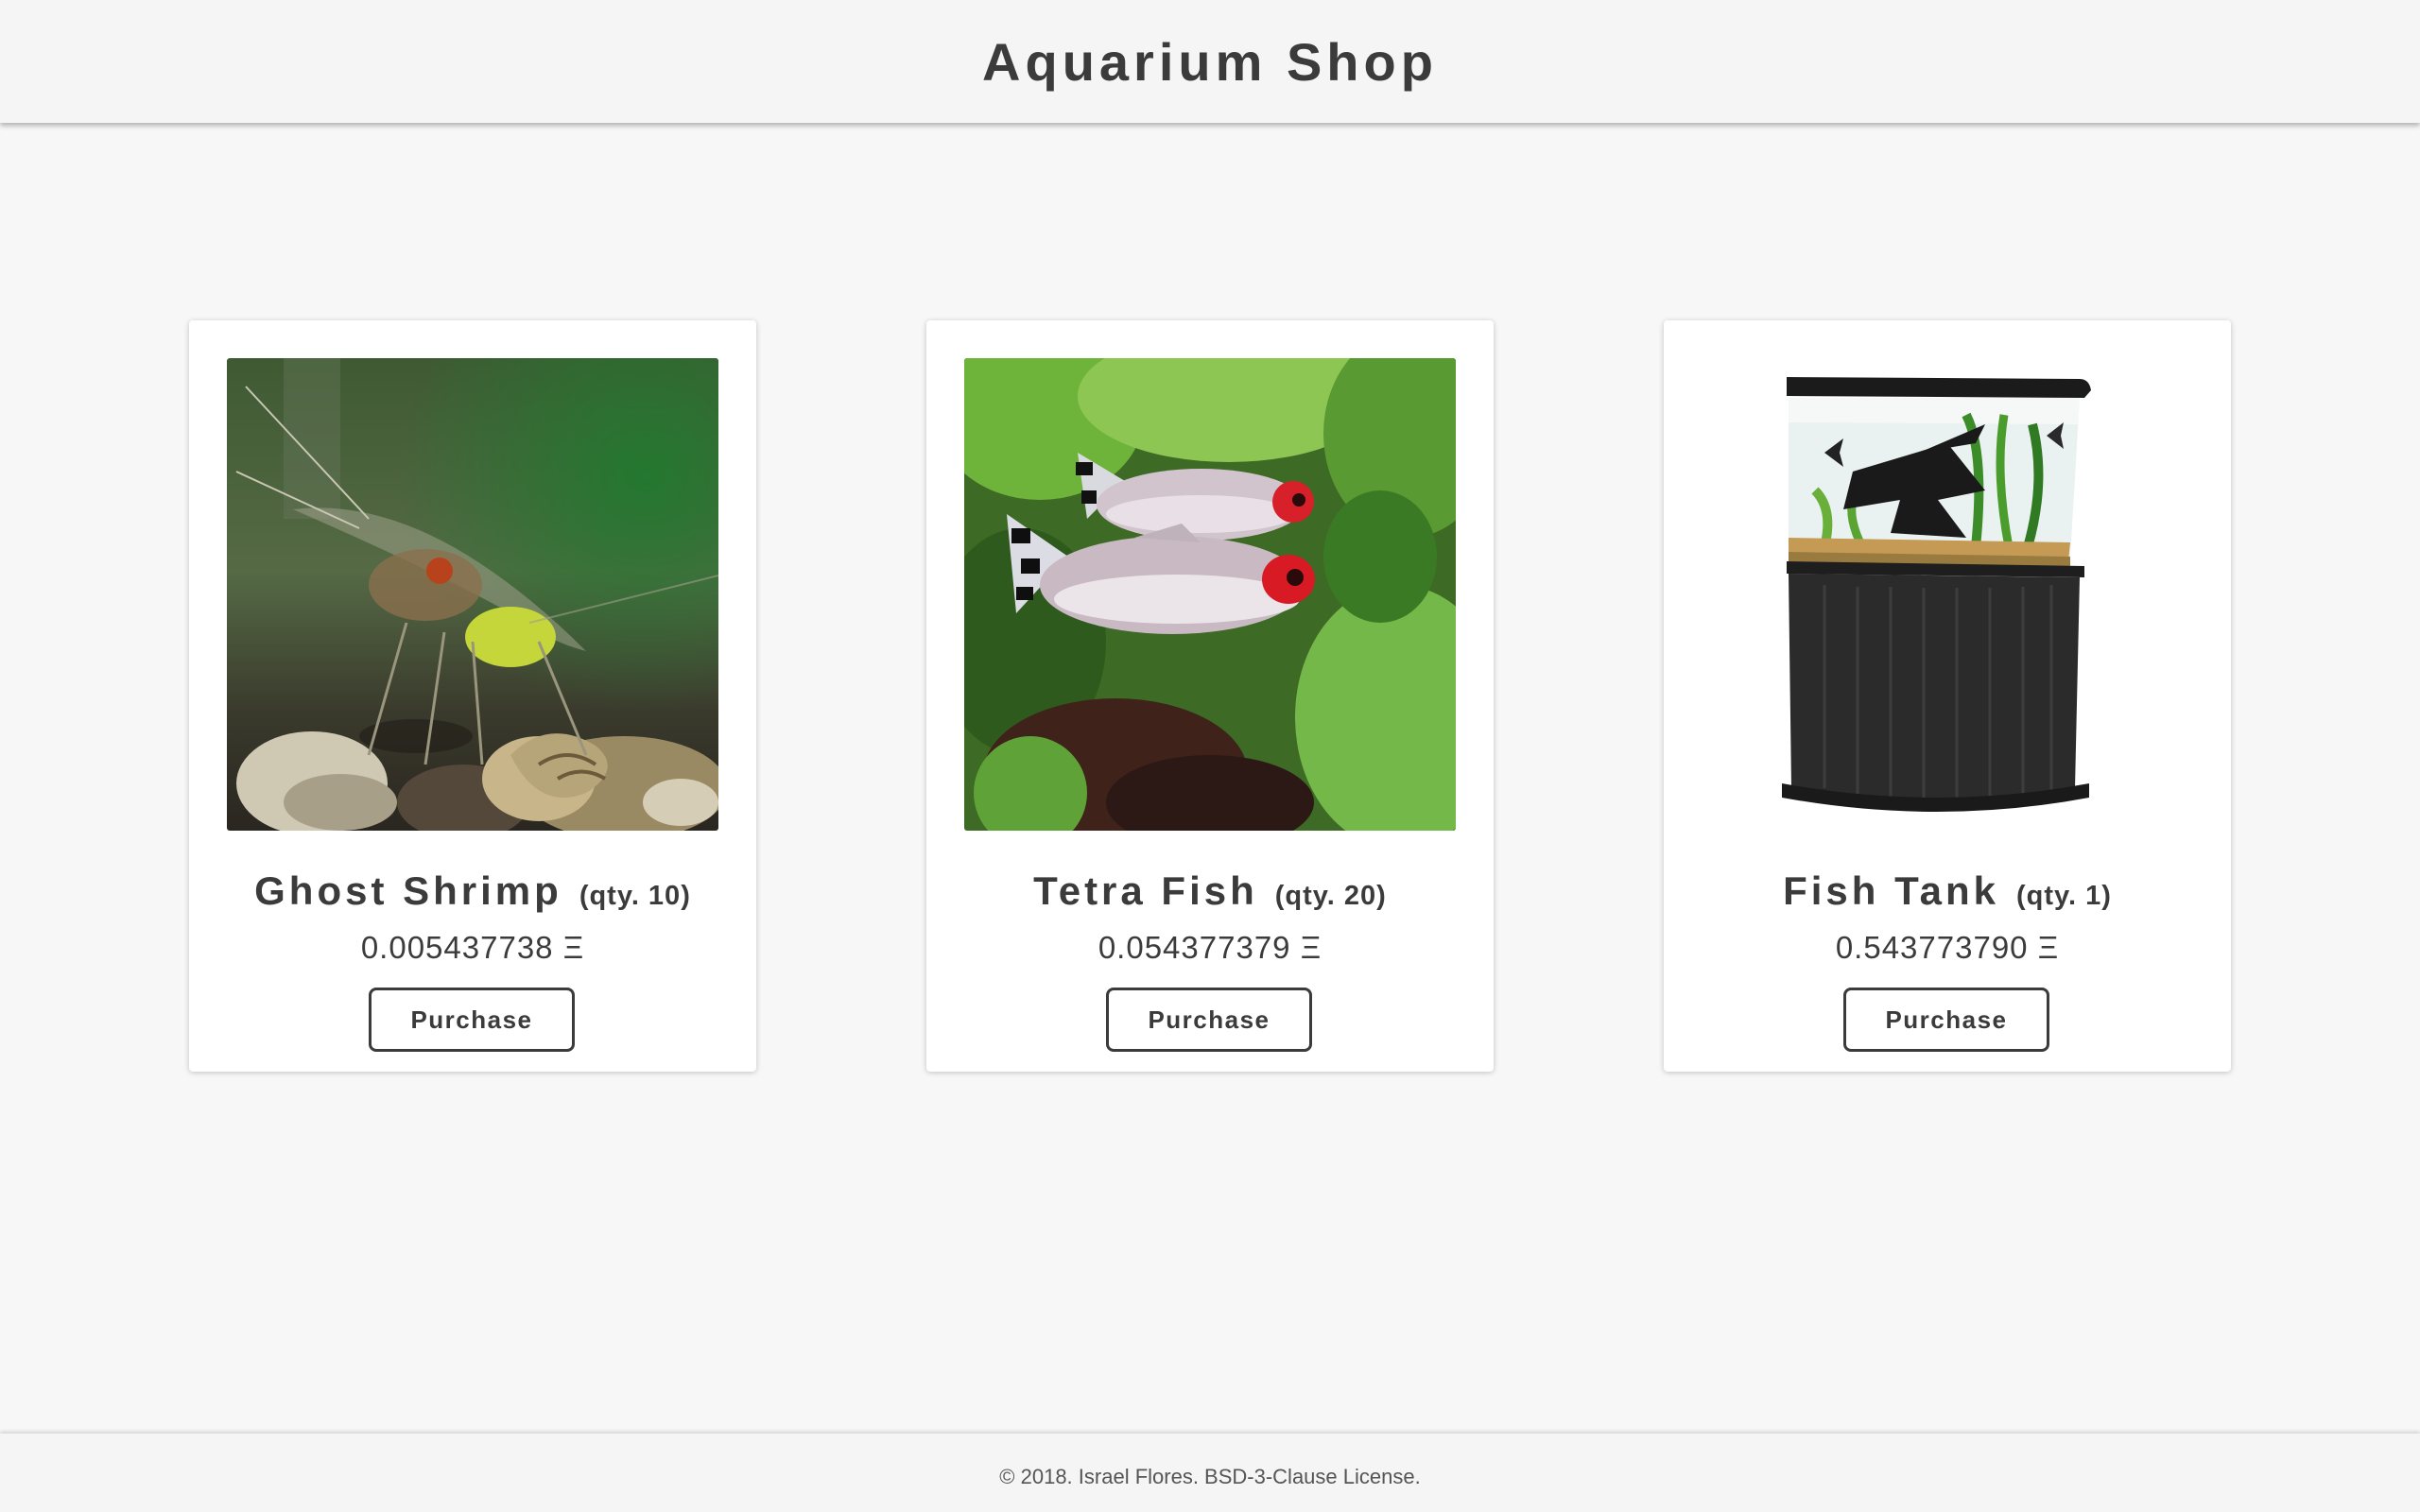  What do you see at coordinates (1331, 896) in the screenshot?
I see `product-quantity: (qty. 20)` at bounding box center [1331, 896].